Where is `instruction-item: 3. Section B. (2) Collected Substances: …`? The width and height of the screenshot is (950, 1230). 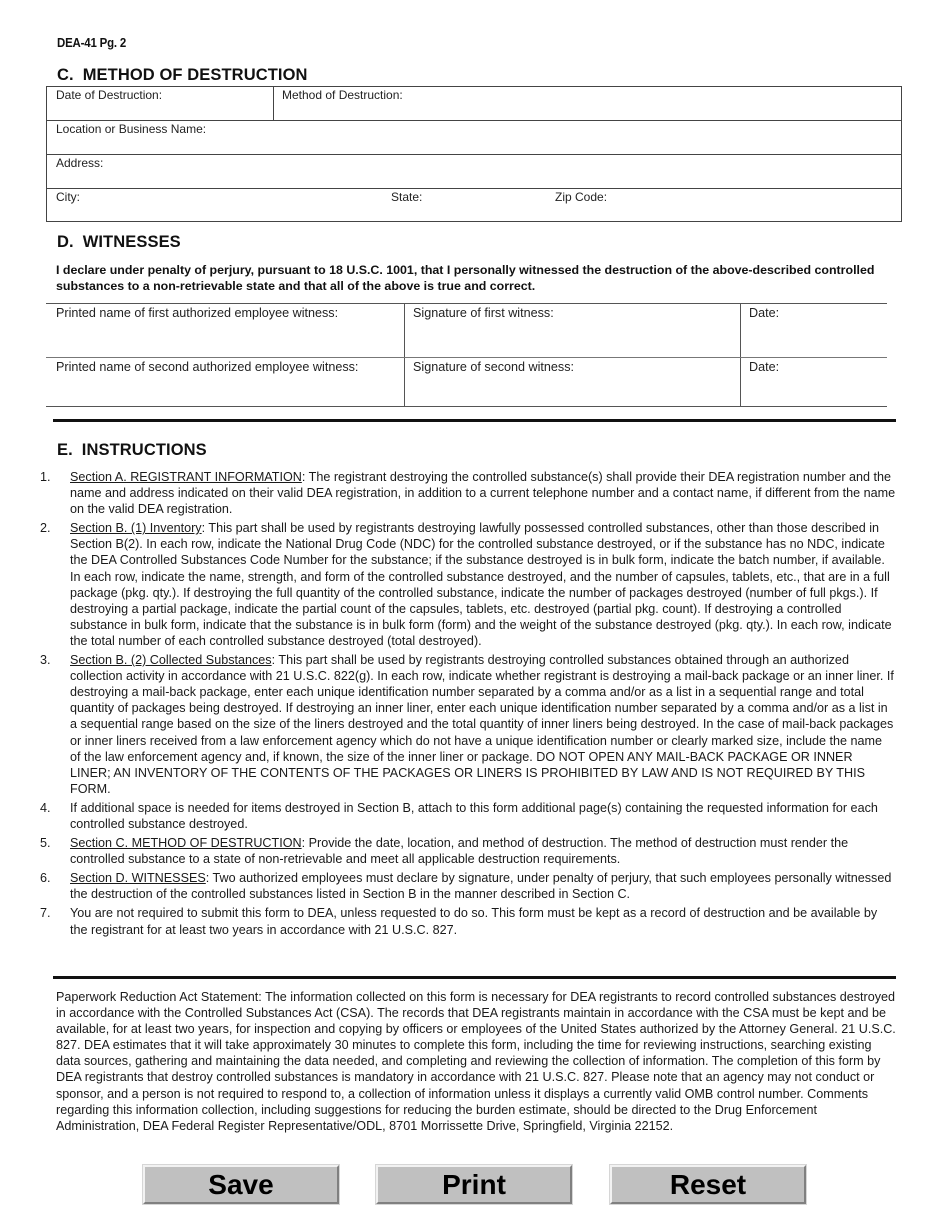 instruction-item: 3. Section B. (2) Collected Substances: … is located at coordinates (470, 724).